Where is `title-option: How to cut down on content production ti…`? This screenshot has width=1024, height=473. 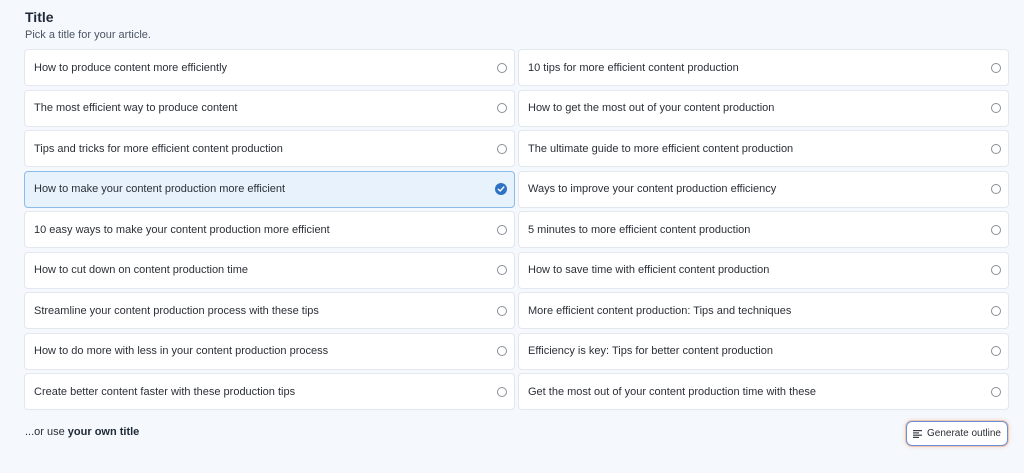 title-option: How to cut down on content production ti… is located at coordinates (269, 270).